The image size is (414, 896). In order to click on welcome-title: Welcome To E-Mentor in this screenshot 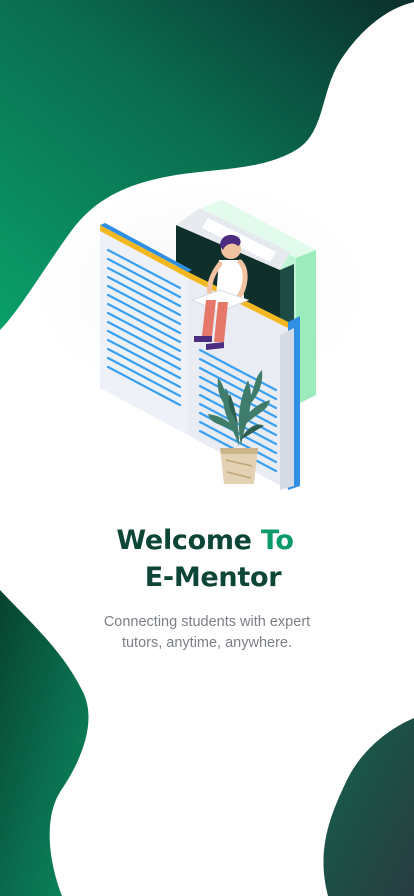, I will do `click(207, 559)`.